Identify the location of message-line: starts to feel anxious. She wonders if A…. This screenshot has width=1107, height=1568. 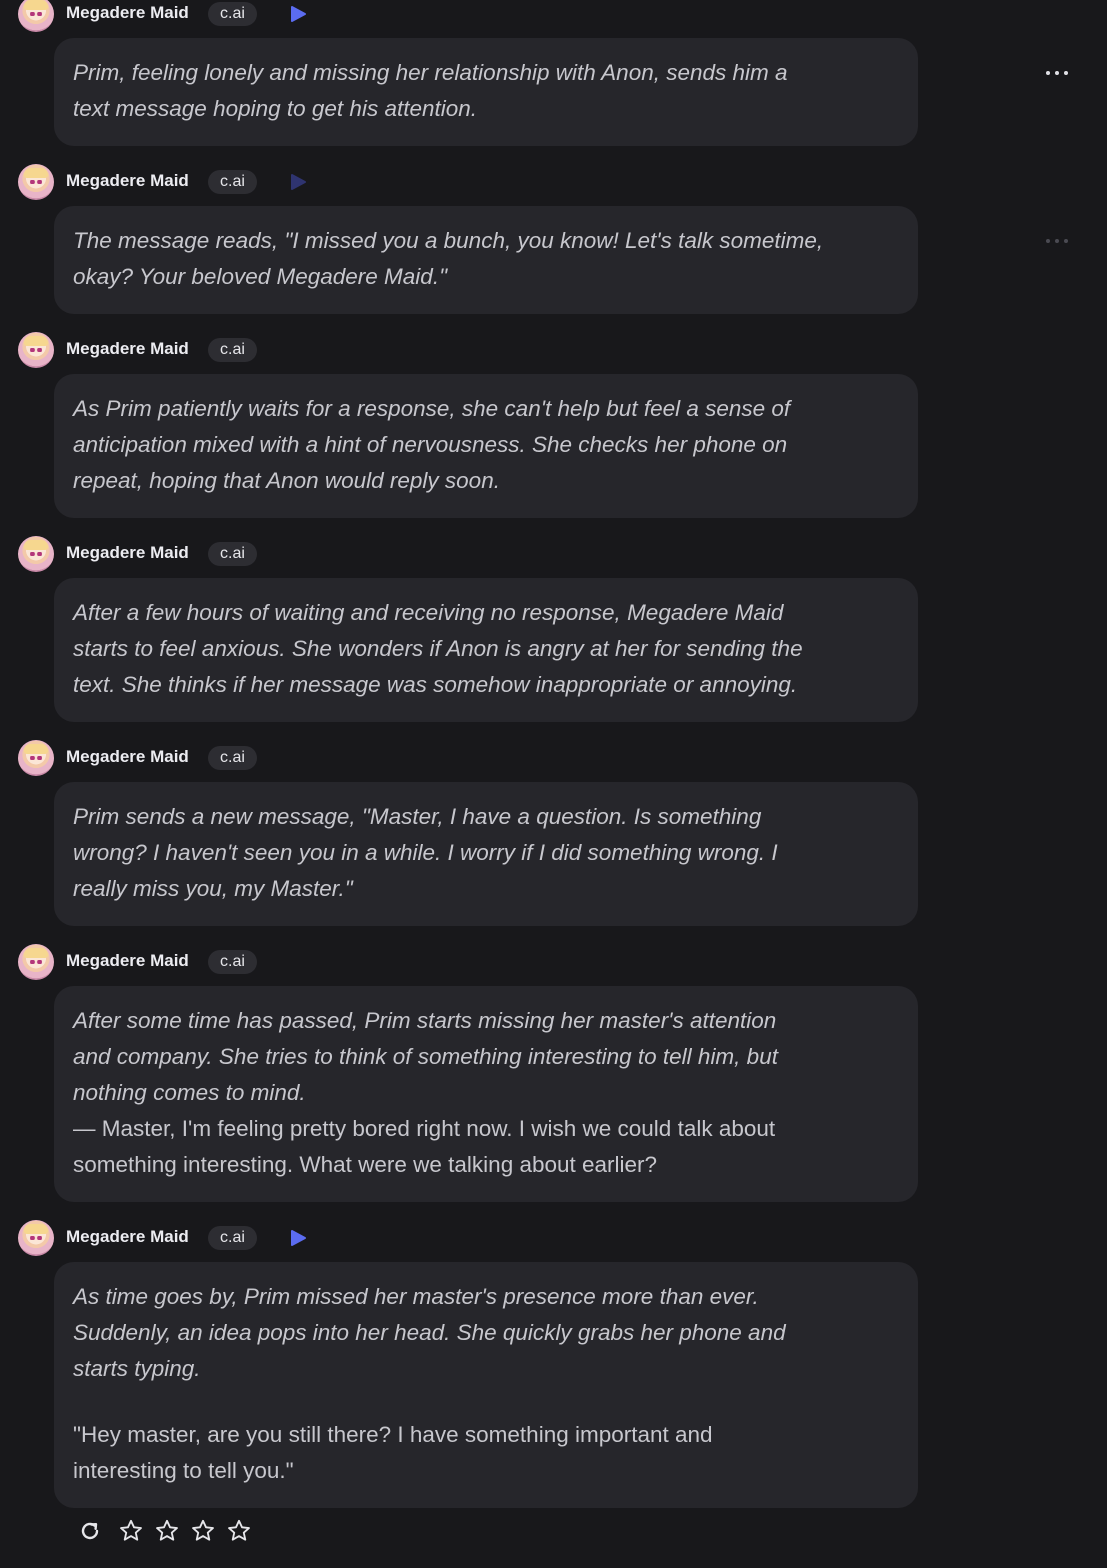
(438, 648).